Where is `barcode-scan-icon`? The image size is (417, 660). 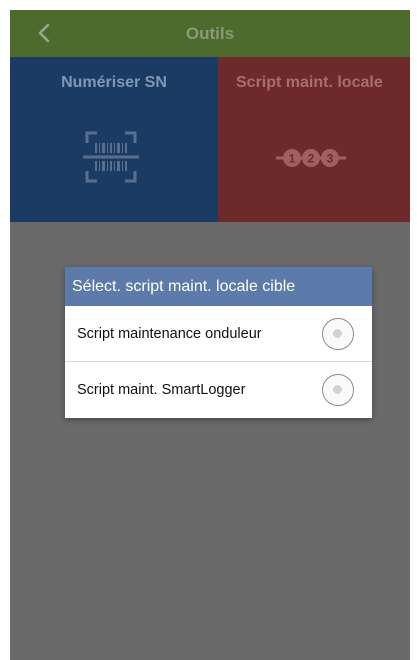
barcode-scan-icon is located at coordinates (111, 157).